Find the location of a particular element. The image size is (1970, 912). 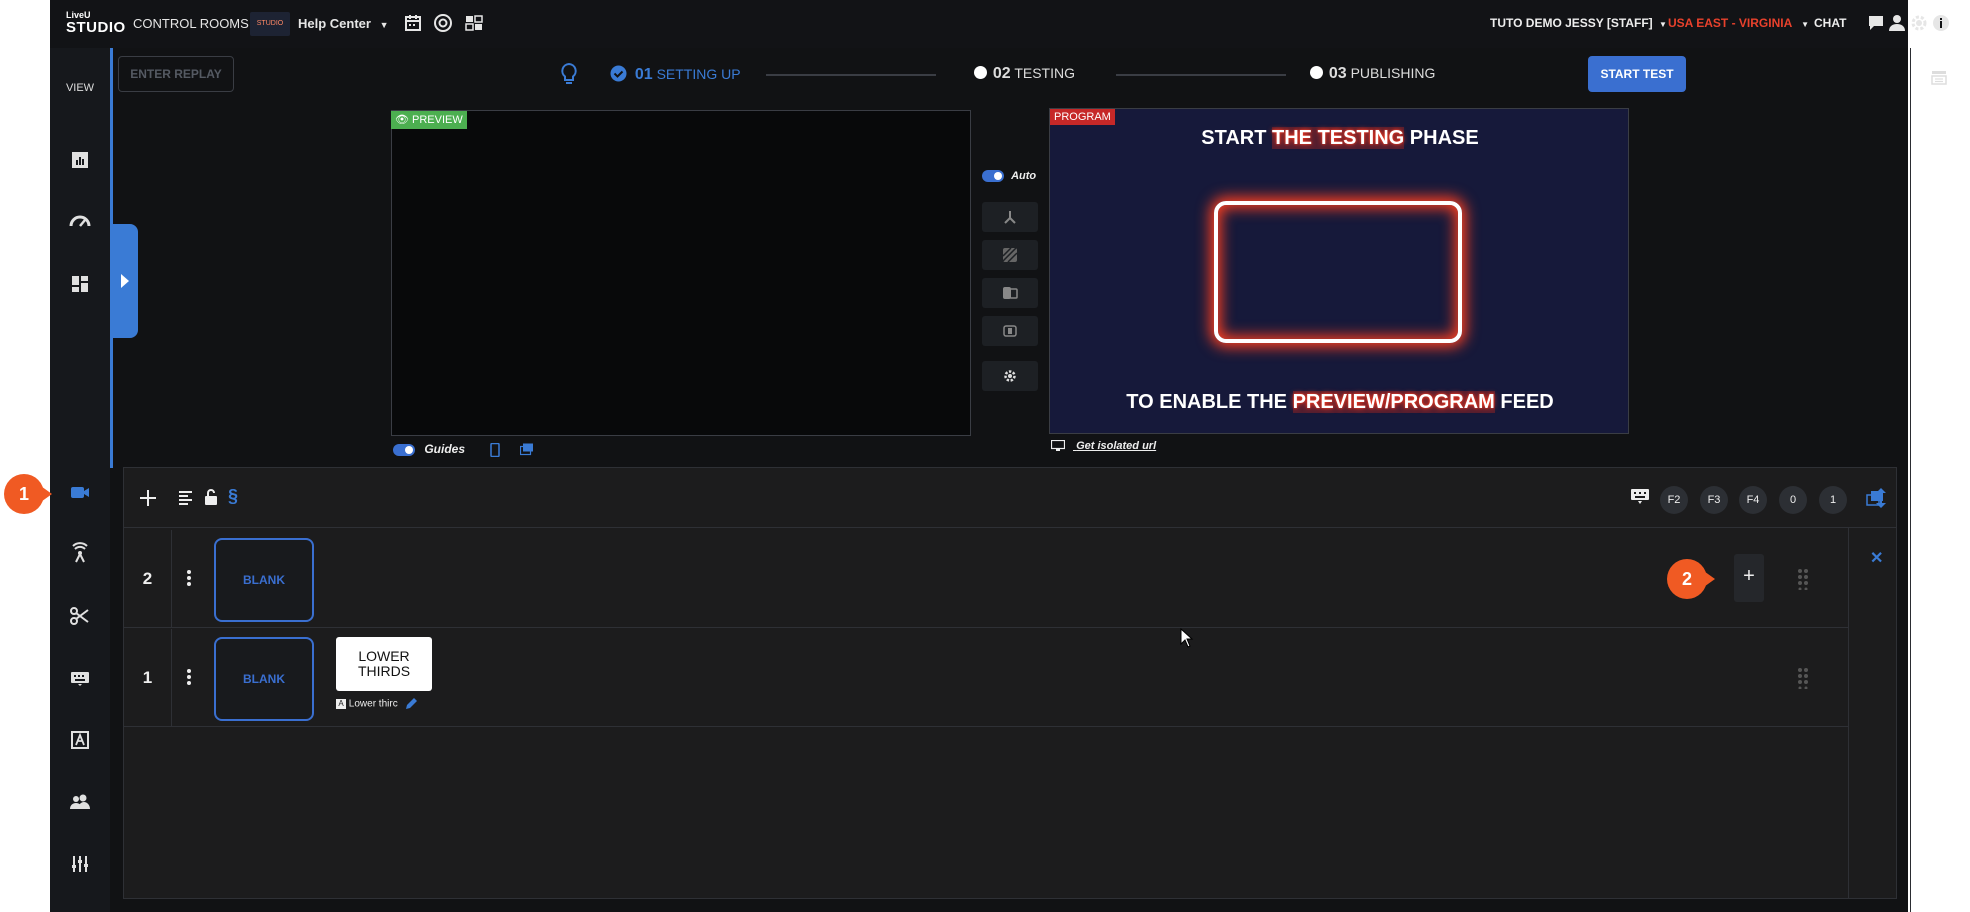

chat-button: CHAT is located at coordinates (1830, 23).